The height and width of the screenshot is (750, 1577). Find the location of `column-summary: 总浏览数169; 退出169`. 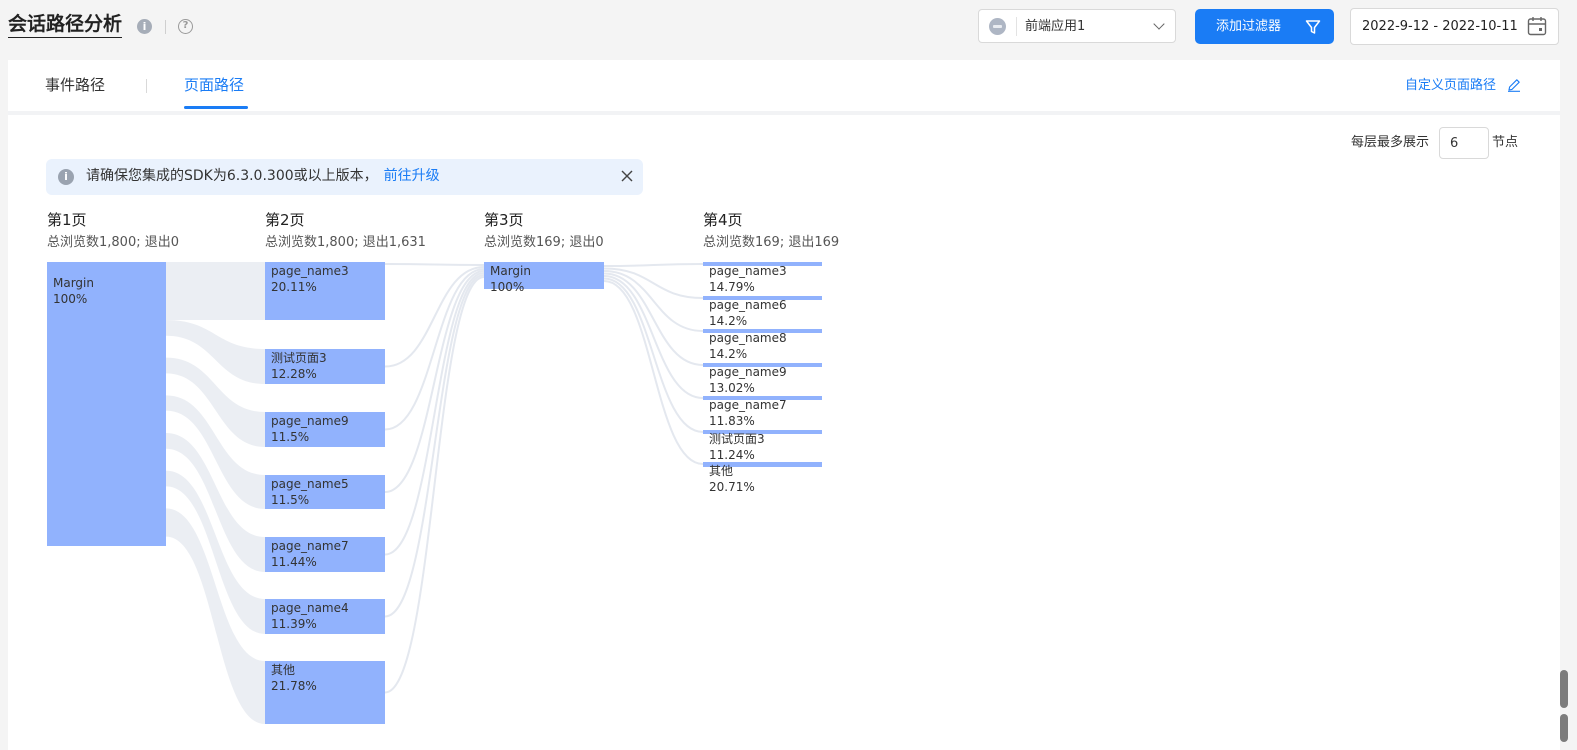

column-summary: 总浏览数169; 退出169 is located at coordinates (771, 242).